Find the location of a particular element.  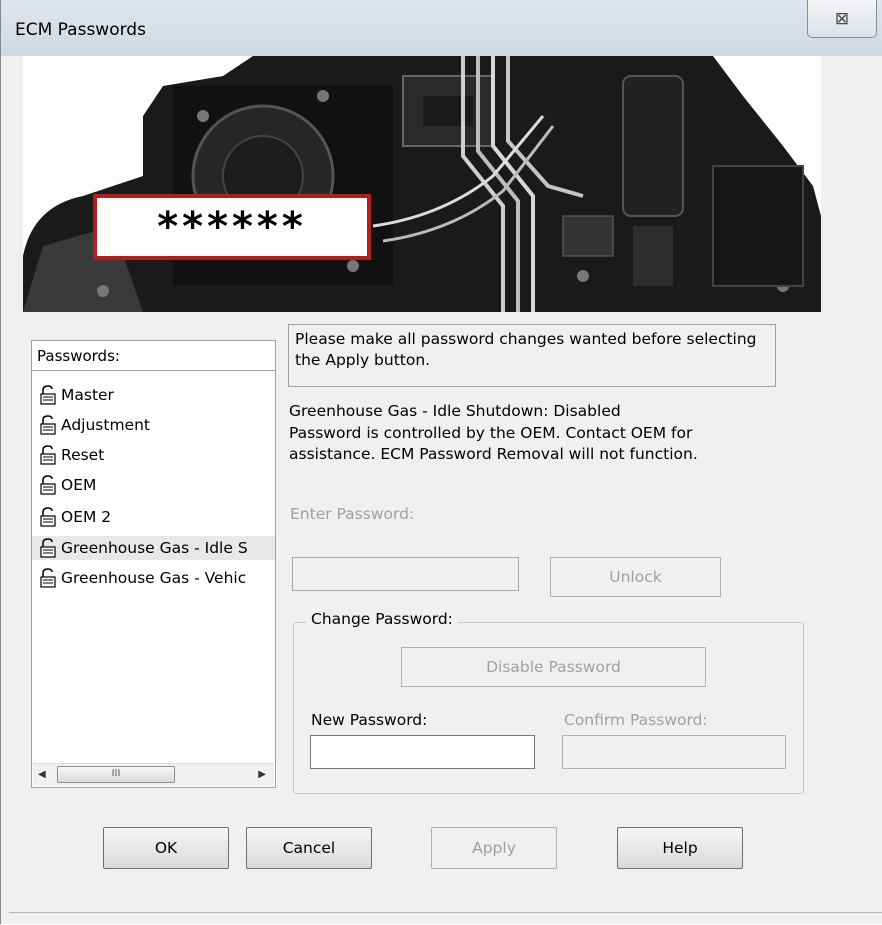

list-item-label: Adjustment is located at coordinates (105, 425).